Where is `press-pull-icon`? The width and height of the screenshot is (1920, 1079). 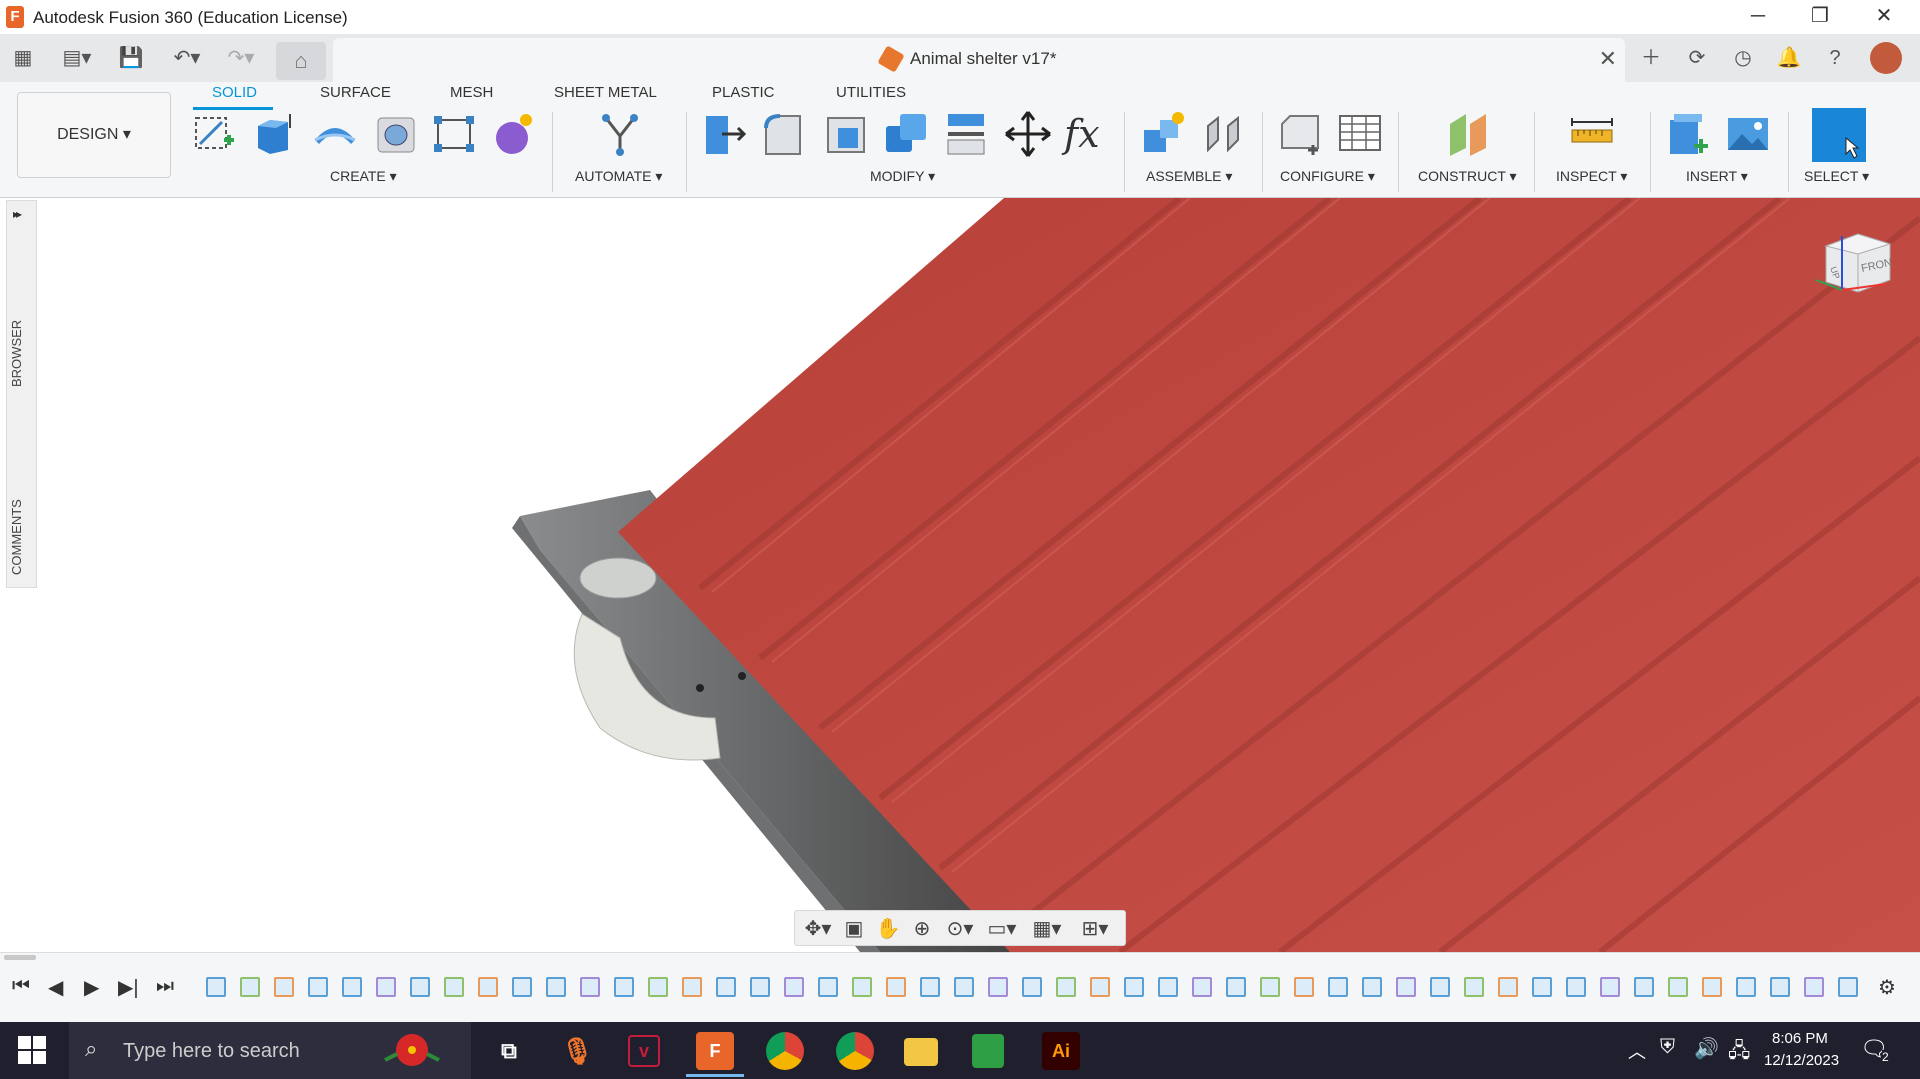 press-pull-icon is located at coordinates (724, 134).